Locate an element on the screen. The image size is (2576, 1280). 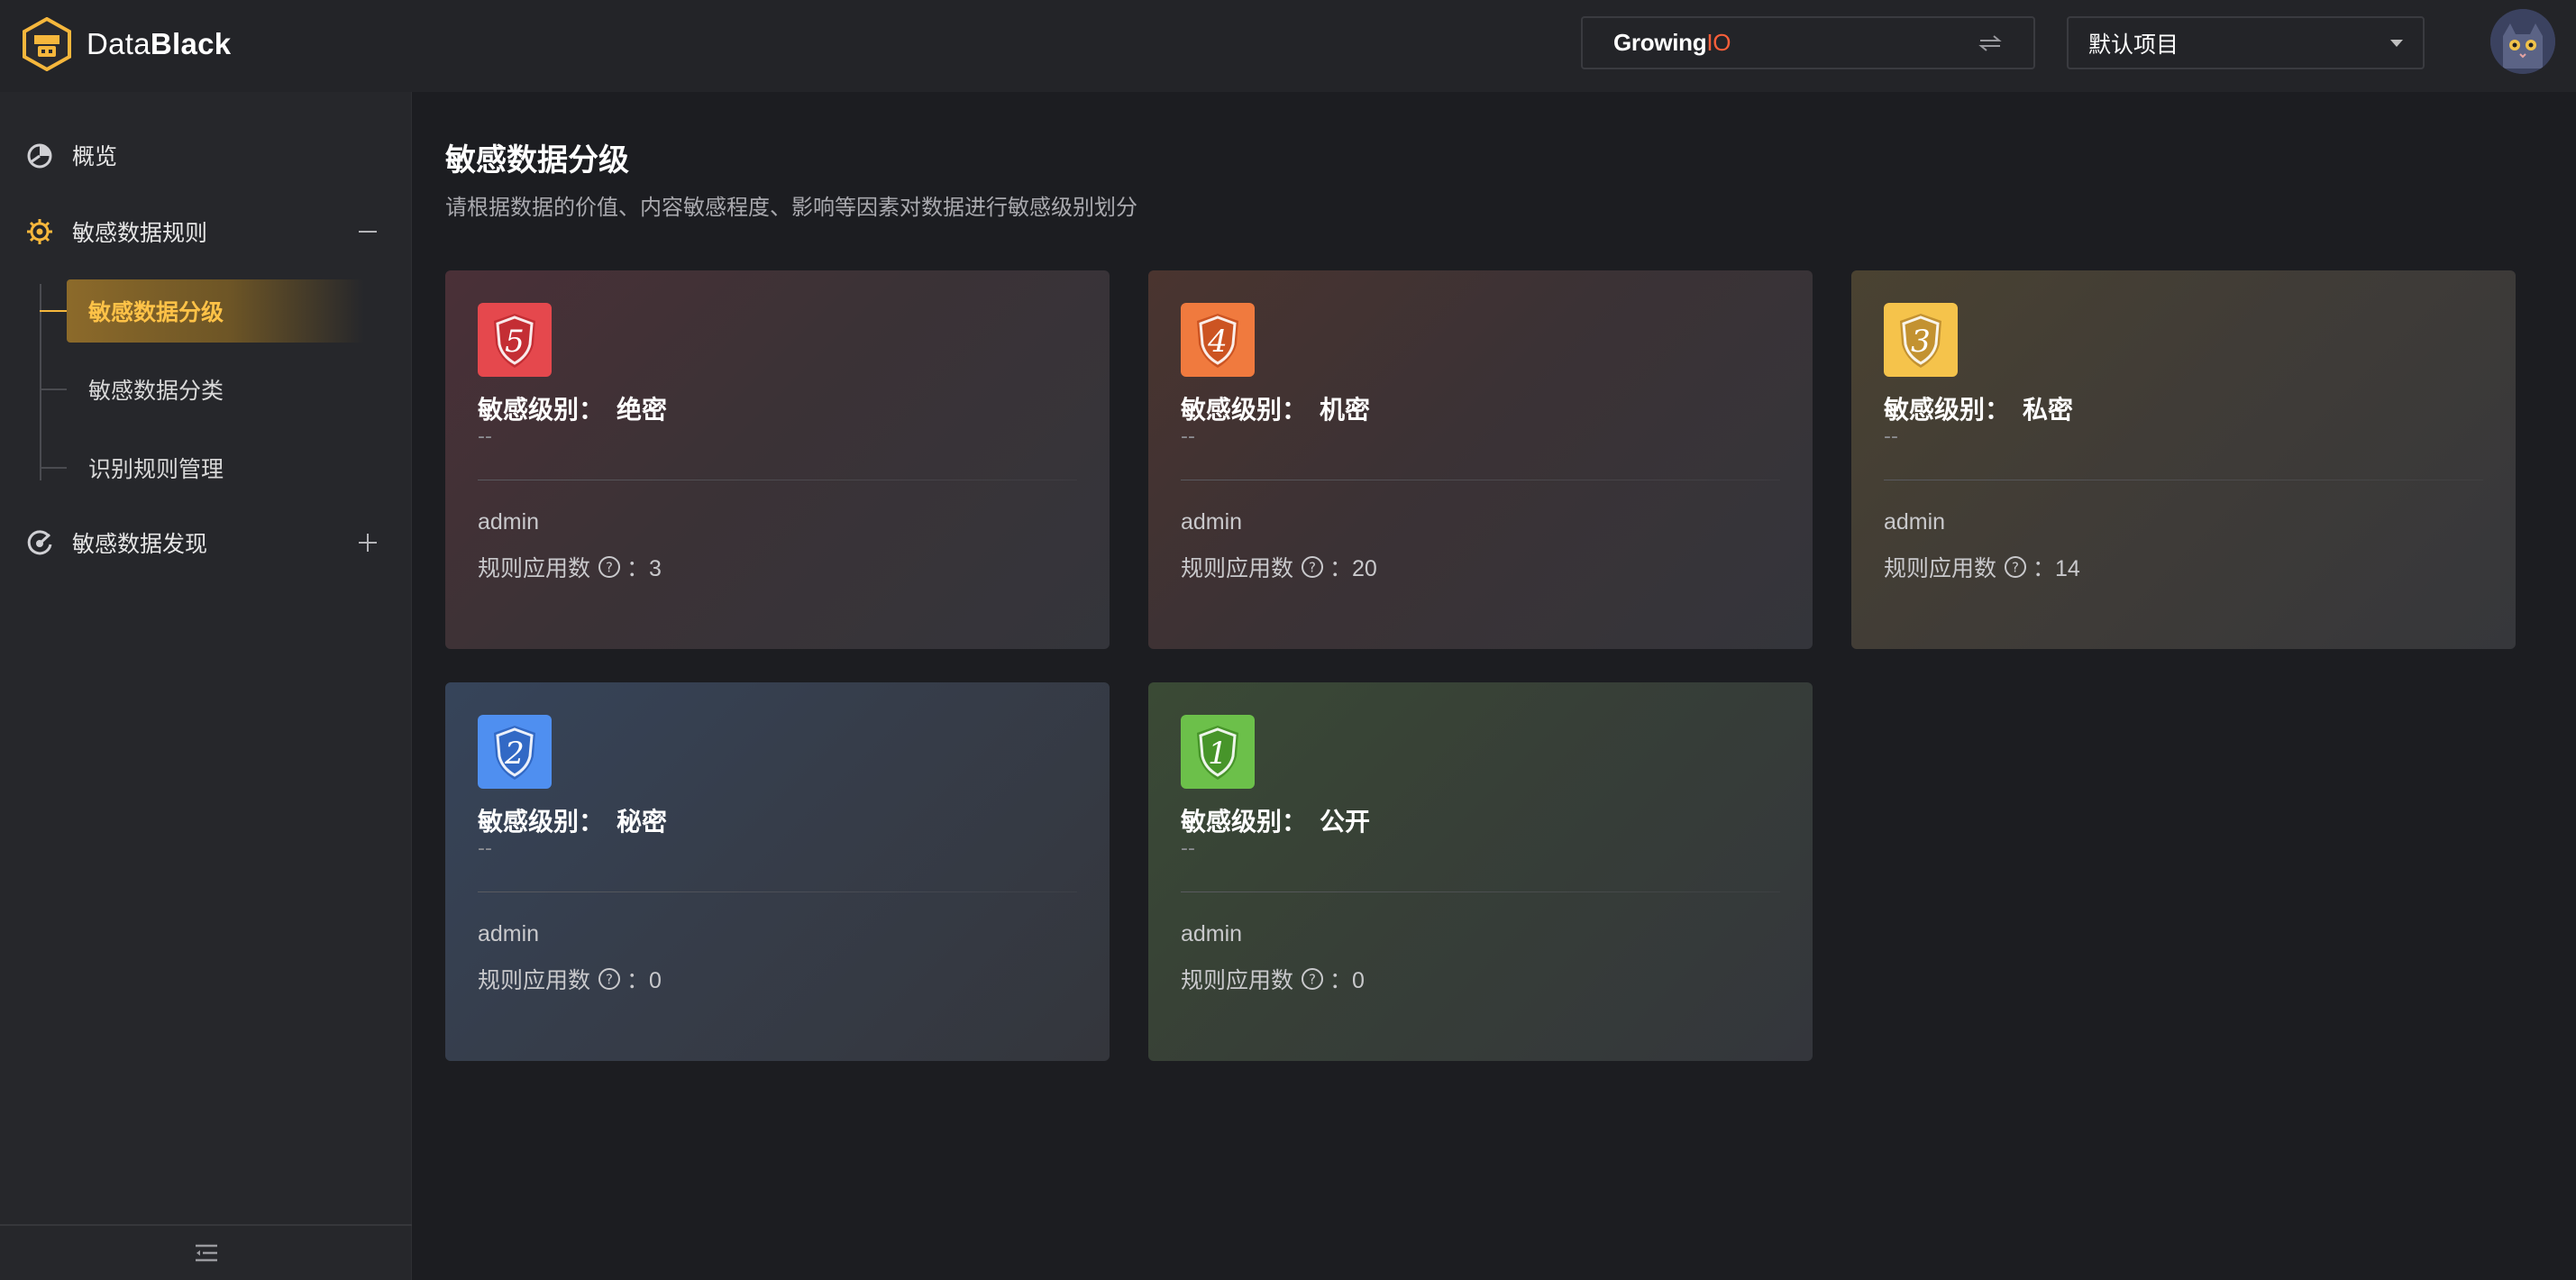
project-select-value: 默认项目 is located at coordinates (2133, 44).